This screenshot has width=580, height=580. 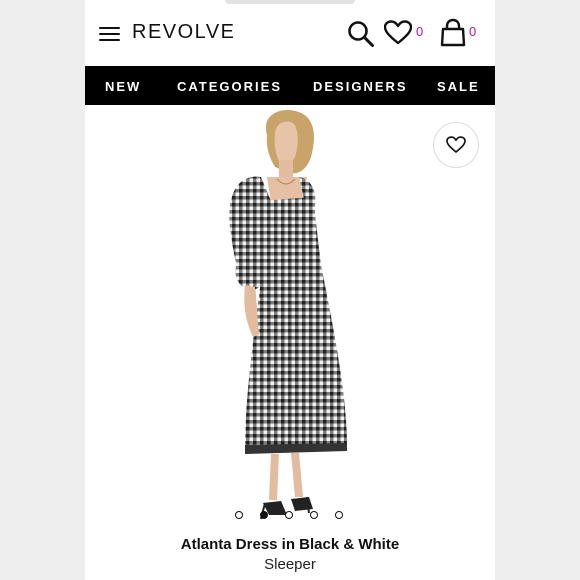 What do you see at coordinates (184, 32) in the screenshot?
I see `logo: REVOLVE` at bounding box center [184, 32].